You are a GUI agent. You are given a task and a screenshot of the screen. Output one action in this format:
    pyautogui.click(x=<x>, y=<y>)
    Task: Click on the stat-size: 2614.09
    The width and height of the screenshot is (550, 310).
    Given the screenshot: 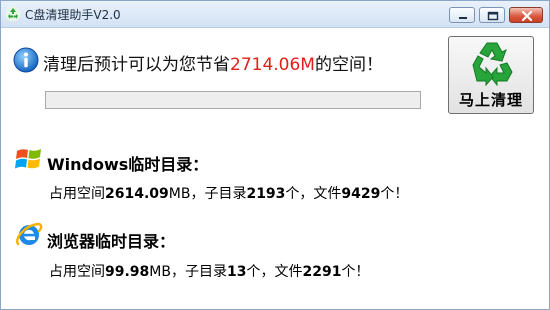 What is the action you would take?
    pyautogui.click(x=137, y=194)
    